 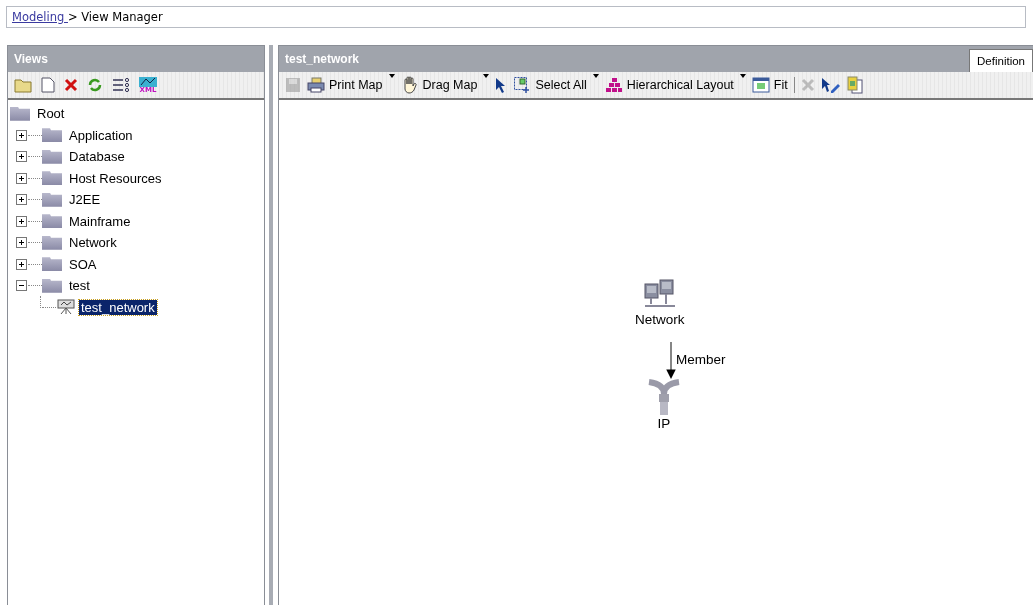 What do you see at coordinates (71, 85) in the screenshot?
I see `delete-icon` at bounding box center [71, 85].